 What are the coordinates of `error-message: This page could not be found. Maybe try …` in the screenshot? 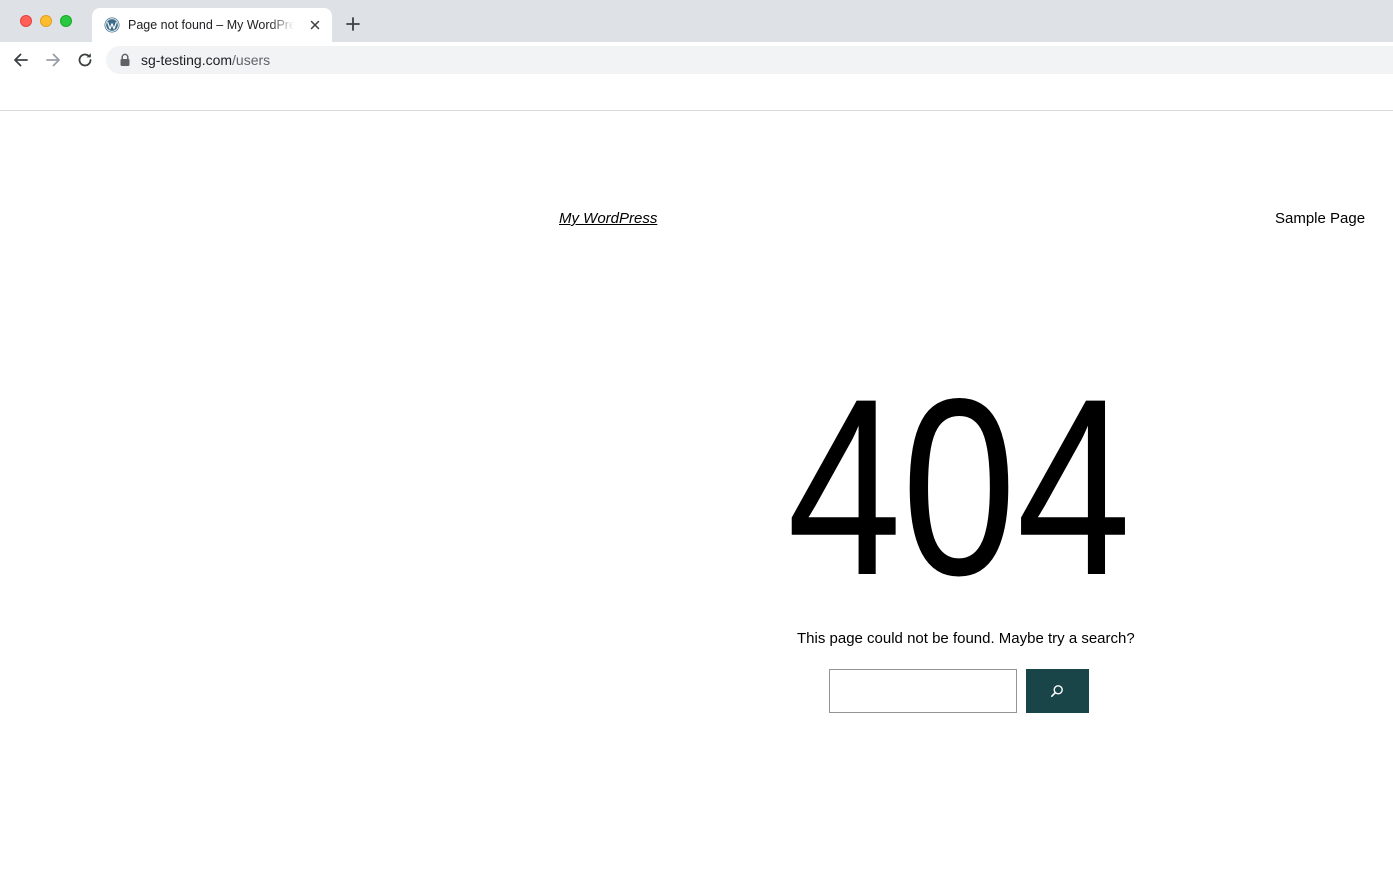 It's located at (966, 638).